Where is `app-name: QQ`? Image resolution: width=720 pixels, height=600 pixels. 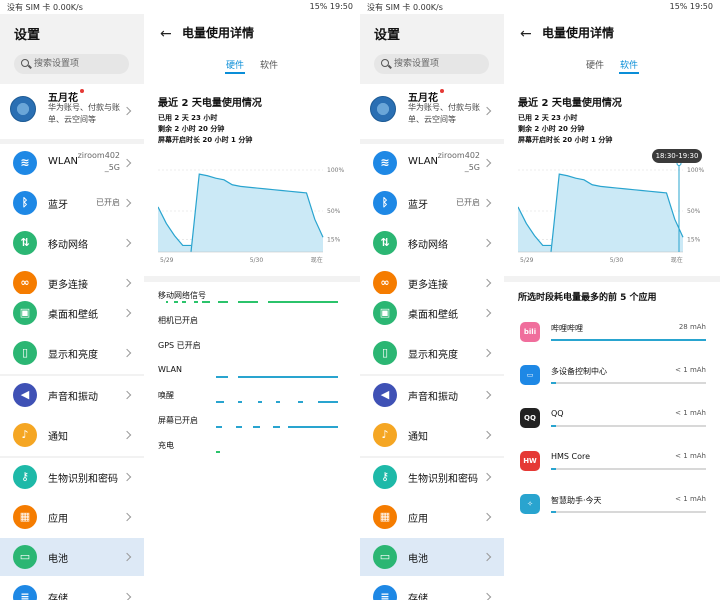
app-name: QQ is located at coordinates (557, 413).